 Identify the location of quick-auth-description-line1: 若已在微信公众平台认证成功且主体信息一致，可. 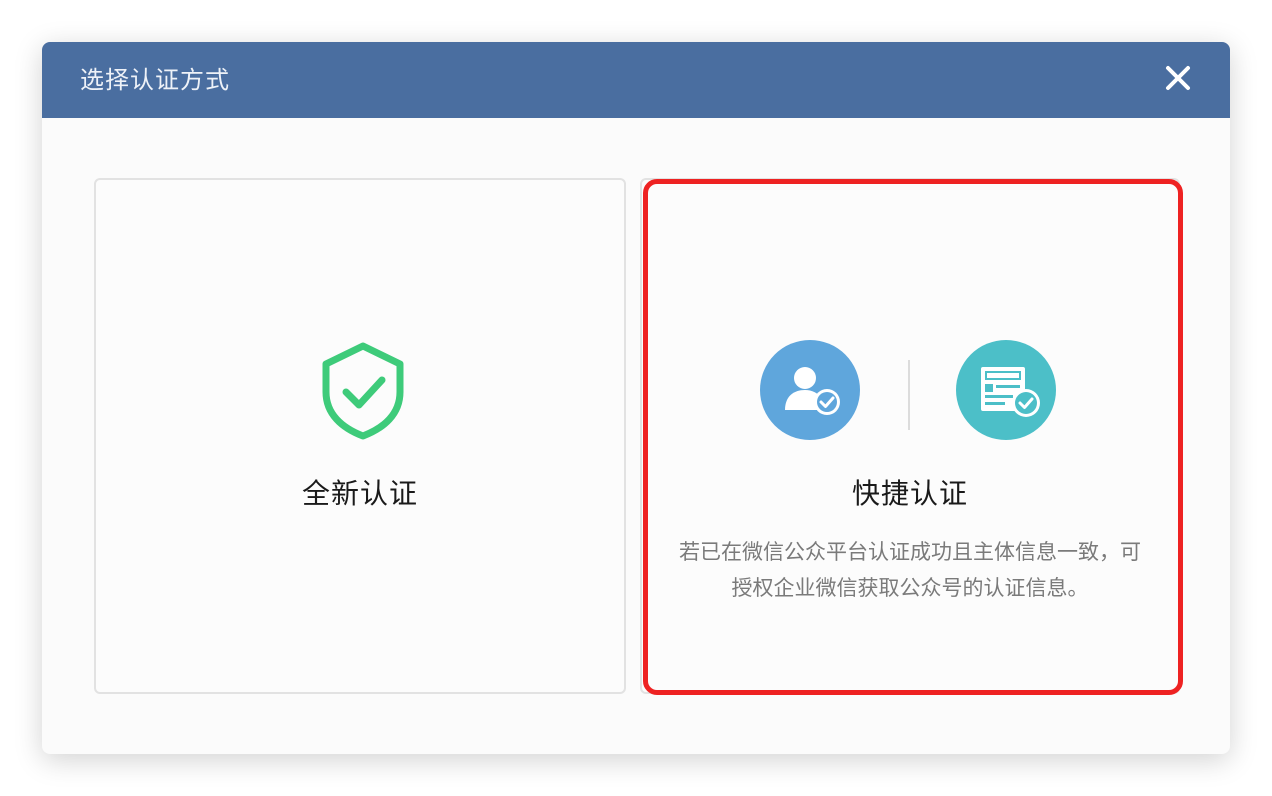
(910, 552).